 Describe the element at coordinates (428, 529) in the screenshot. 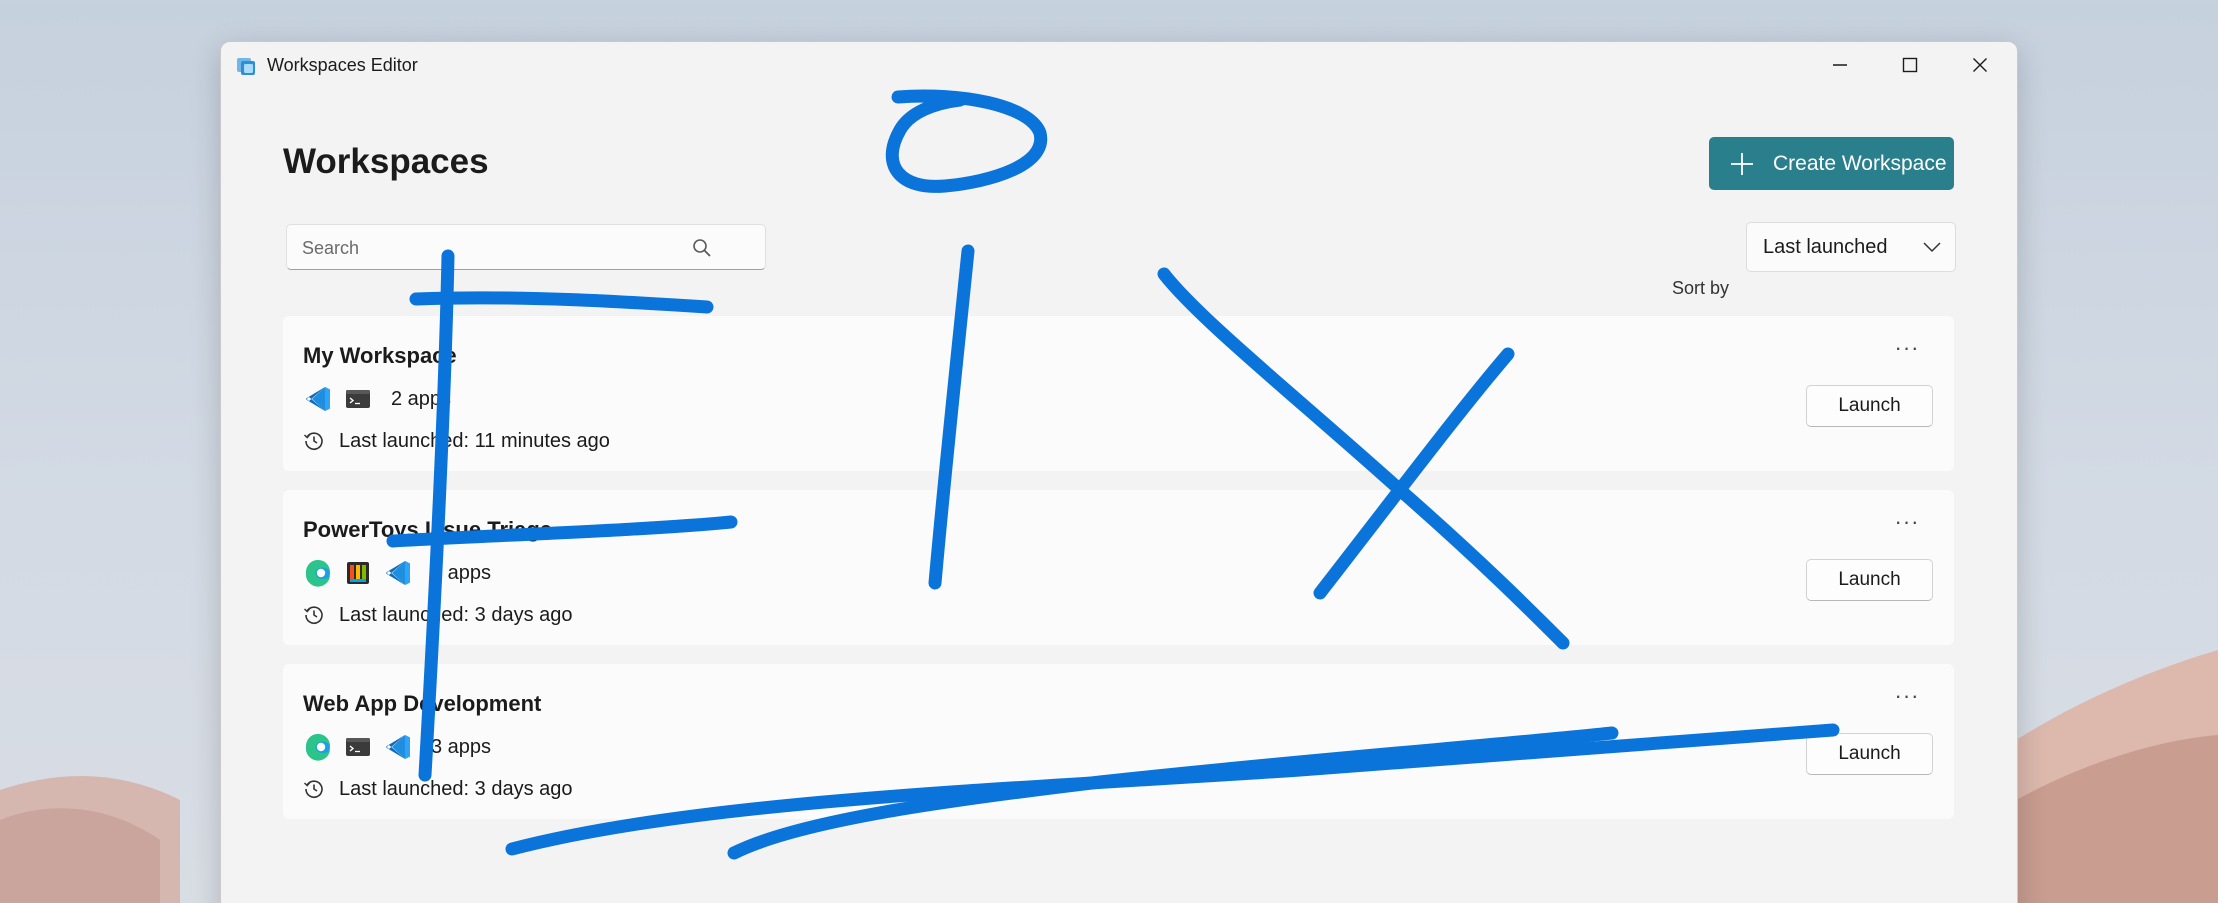

I see `workspace-name: PowerToys Issue Triage` at that location.